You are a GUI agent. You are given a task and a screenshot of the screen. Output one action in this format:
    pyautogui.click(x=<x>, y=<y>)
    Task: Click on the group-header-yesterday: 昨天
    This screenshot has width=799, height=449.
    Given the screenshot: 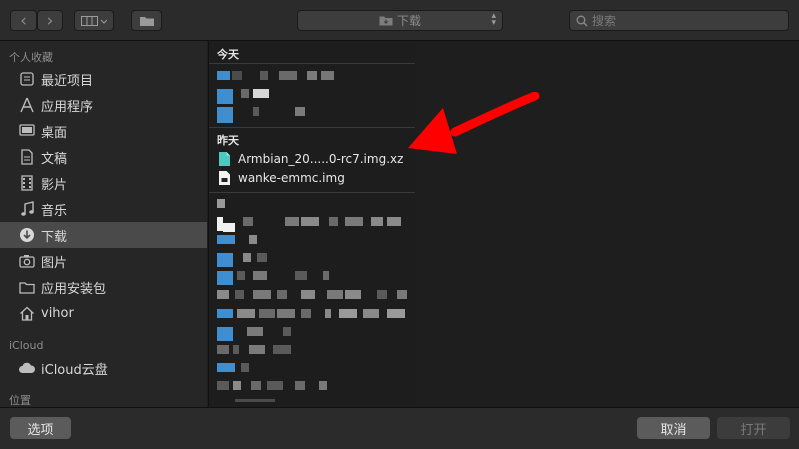 What is the action you would take?
    pyautogui.click(x=228, y=140)
    